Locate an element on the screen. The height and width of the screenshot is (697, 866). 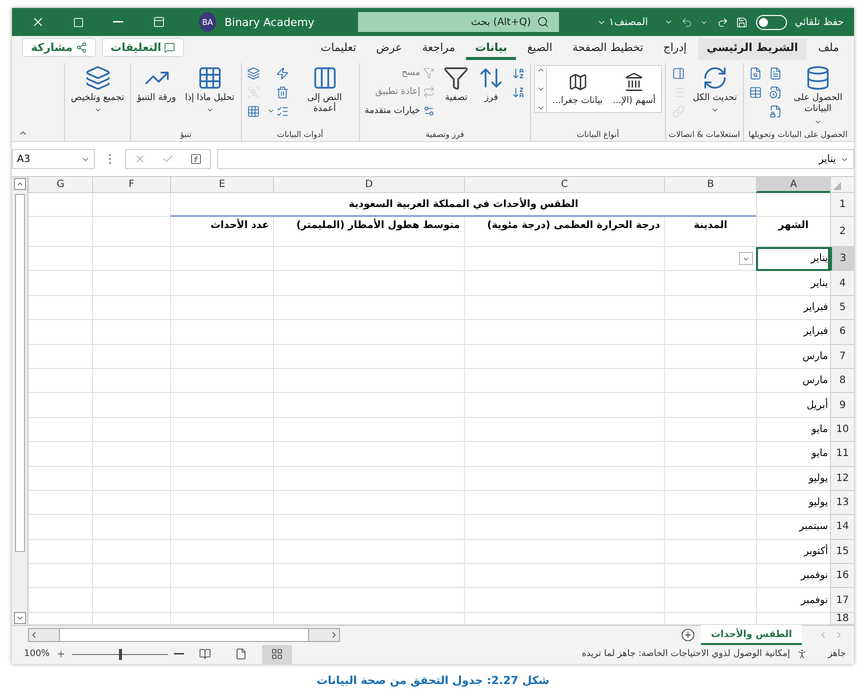
ribbon-button: خيارات متقدمة is located at coordinates (400, 111).